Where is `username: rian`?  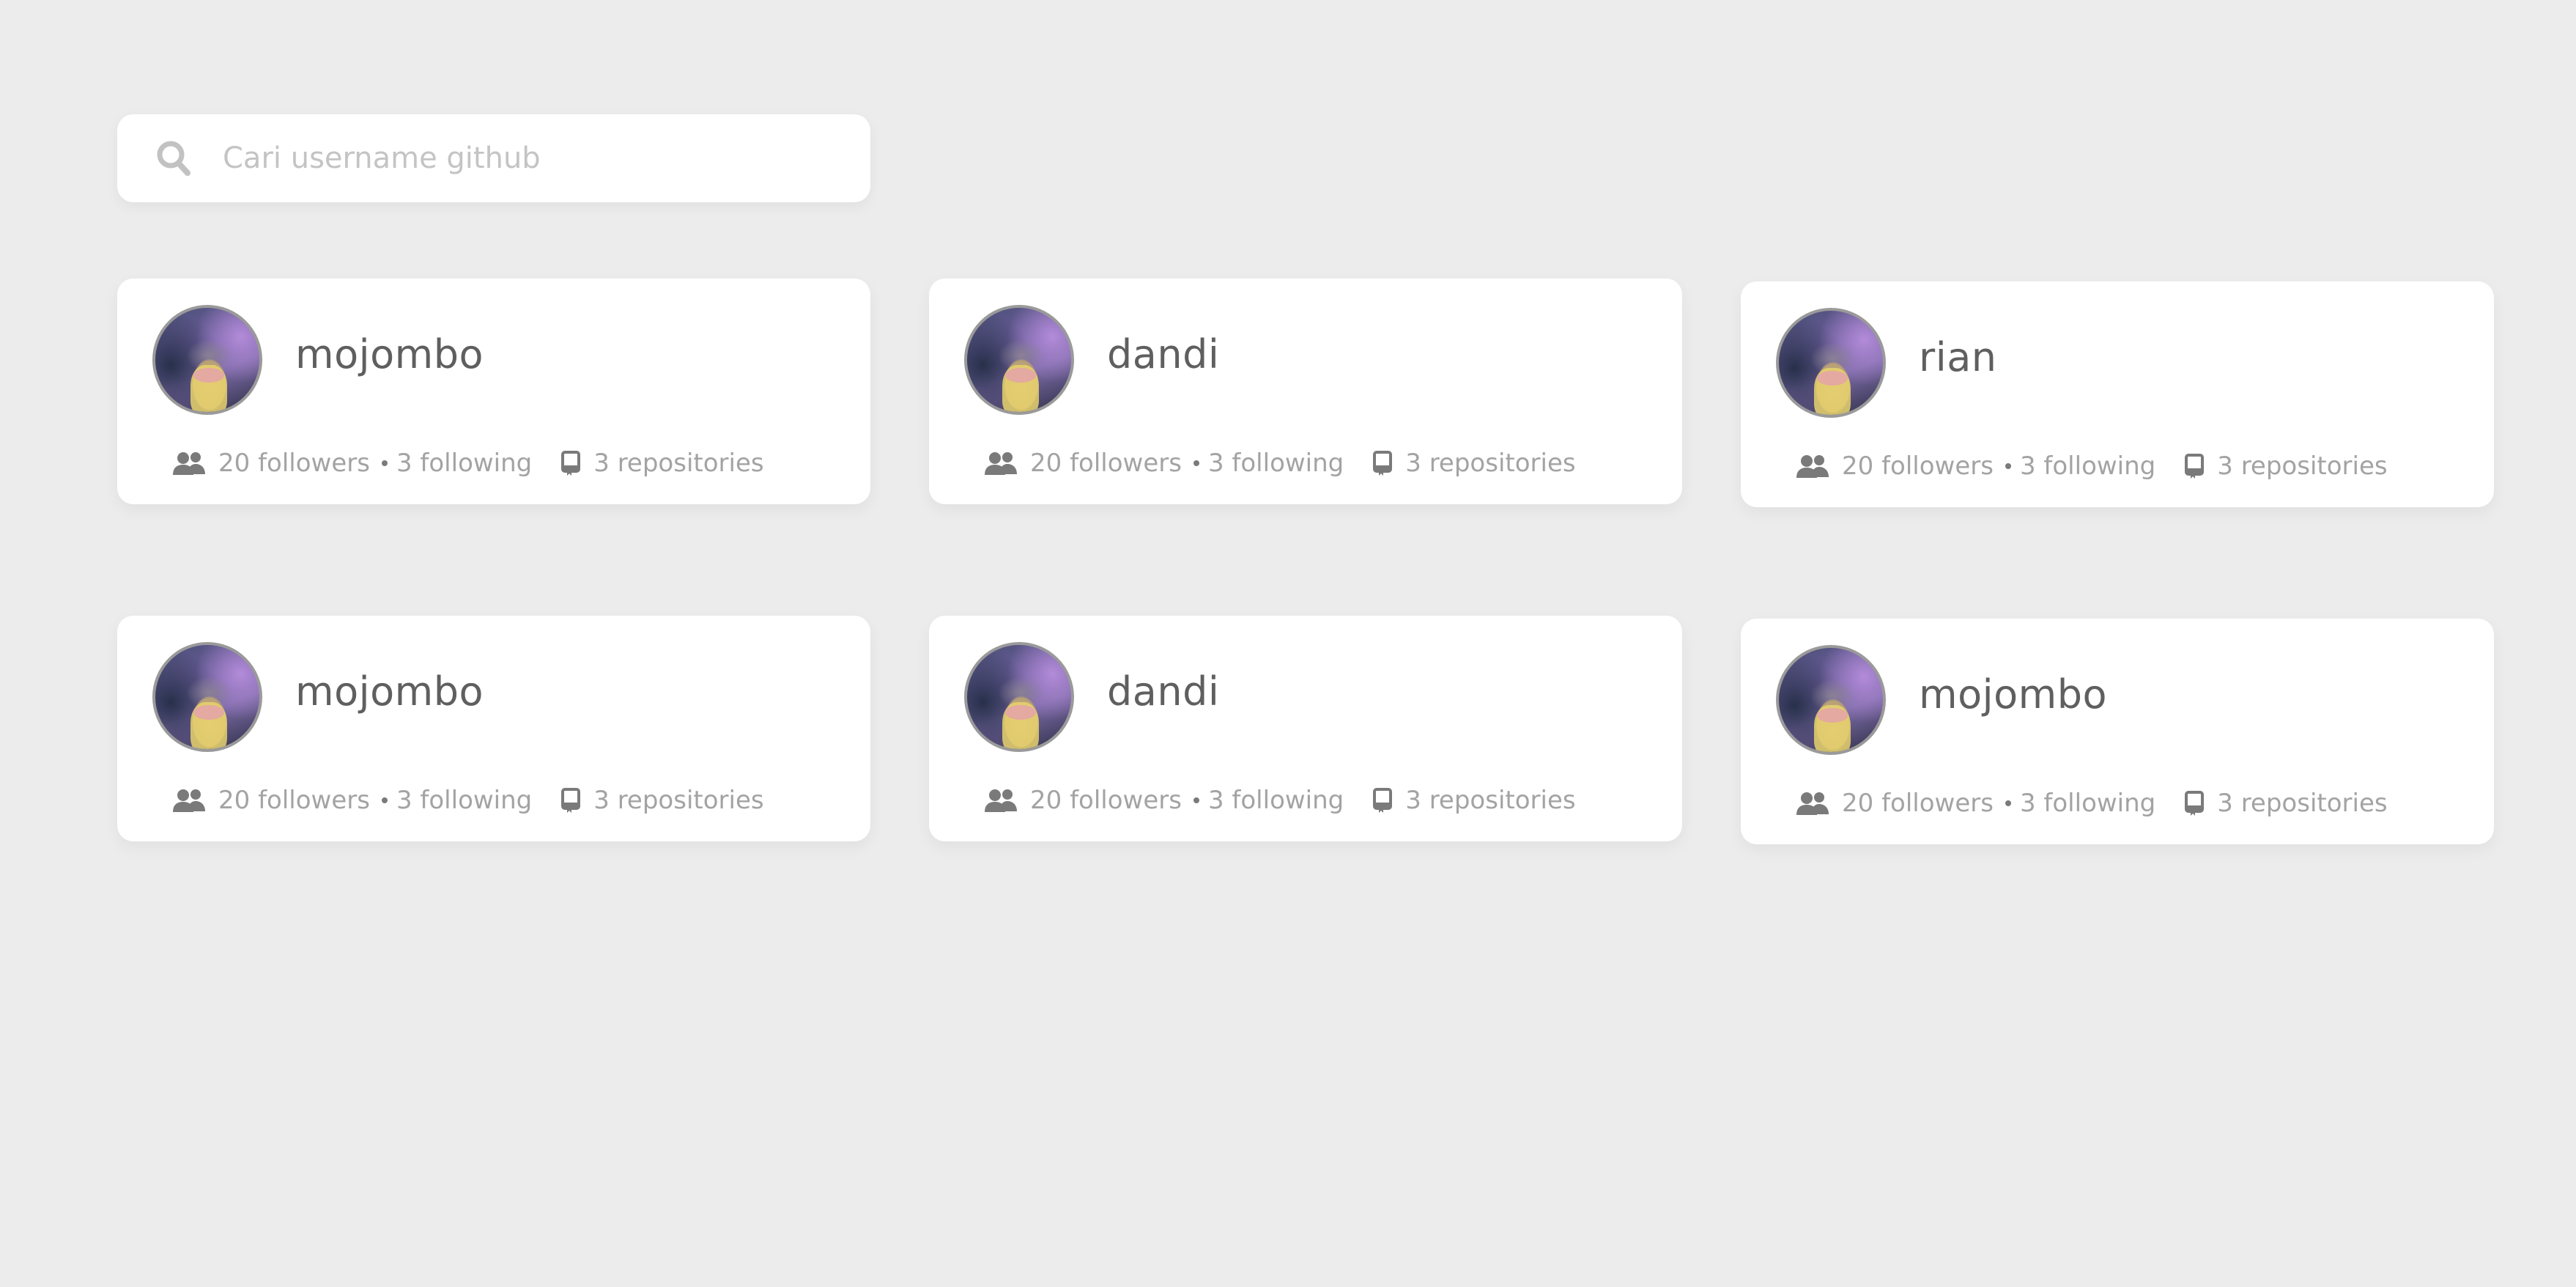 username: rian is located at coordinates (1958, 357).